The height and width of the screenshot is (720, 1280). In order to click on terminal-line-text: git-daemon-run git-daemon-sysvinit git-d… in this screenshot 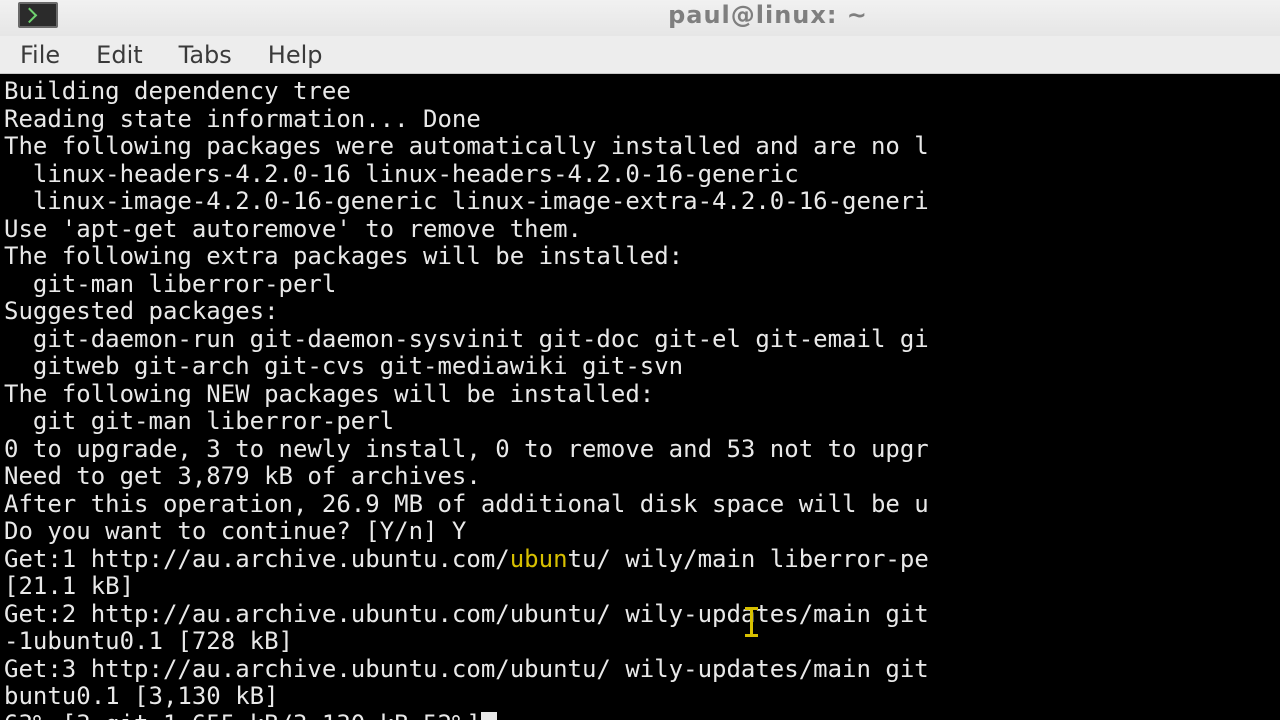, I will do `click(466, 338)`.